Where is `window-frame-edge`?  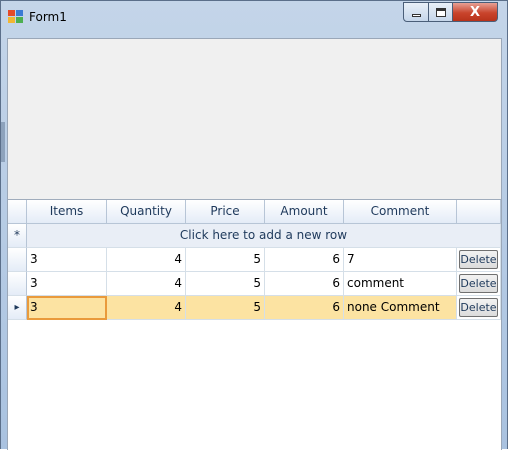
window-frame-edge is located at coordinates (3, 142).